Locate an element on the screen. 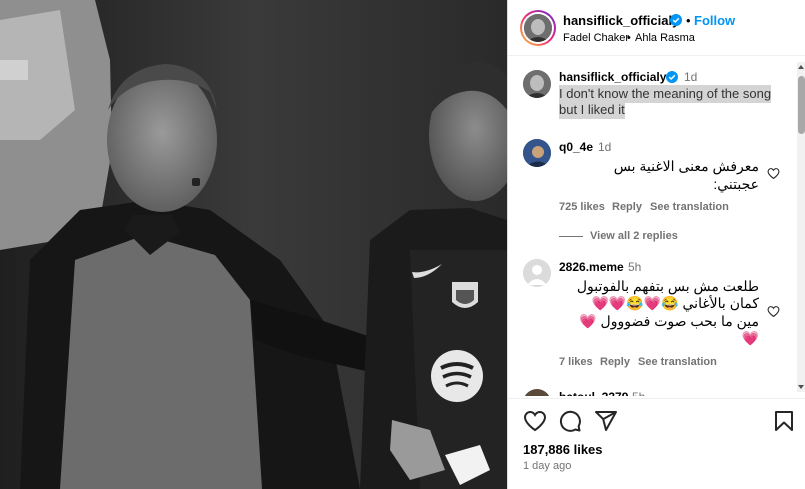  comment-likes: 7 likes is located at coordinates (576, 362).